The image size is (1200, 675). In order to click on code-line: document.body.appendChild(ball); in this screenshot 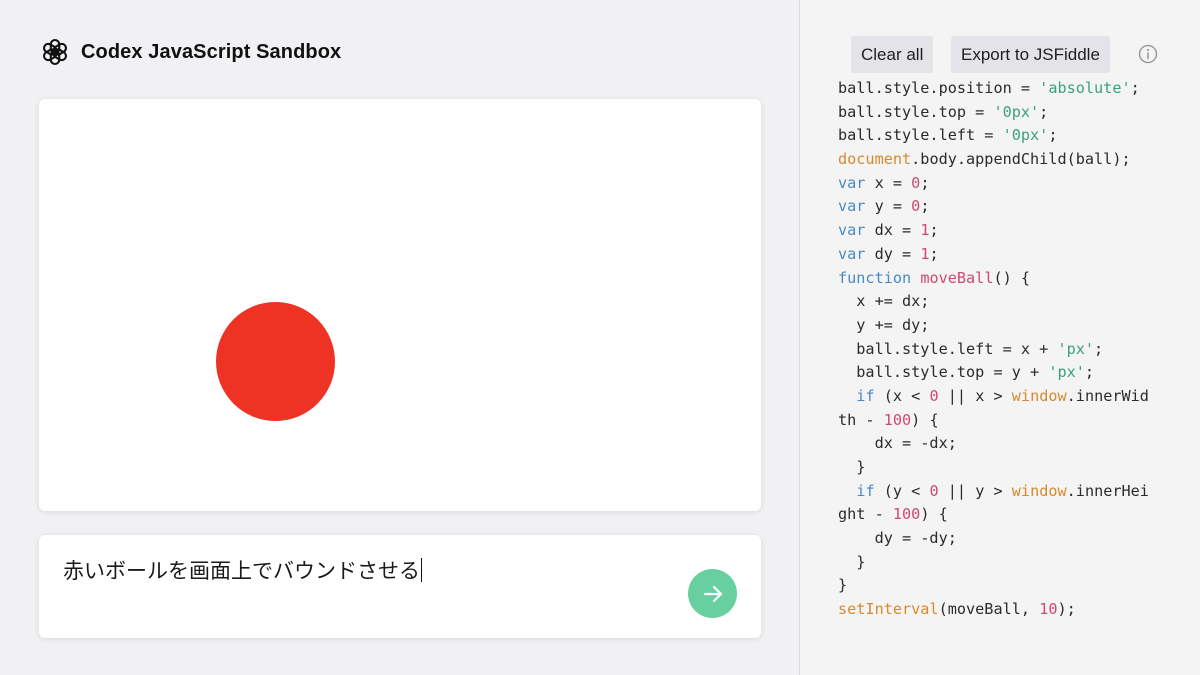, I will do `click(1008, 160)`.